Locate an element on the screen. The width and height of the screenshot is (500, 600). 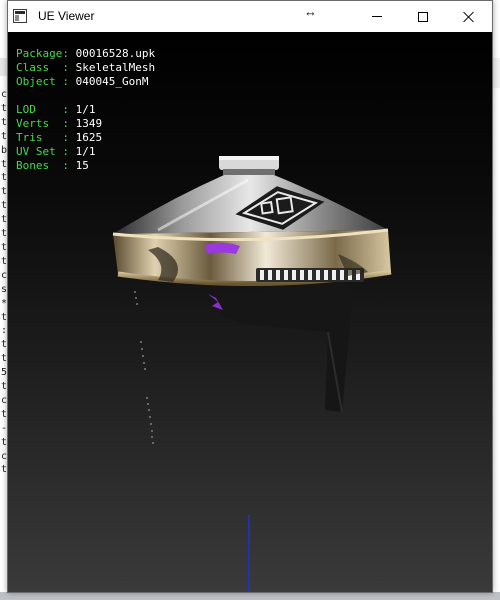
uvset-value: 1/1 is located at coordinates (85, 151).